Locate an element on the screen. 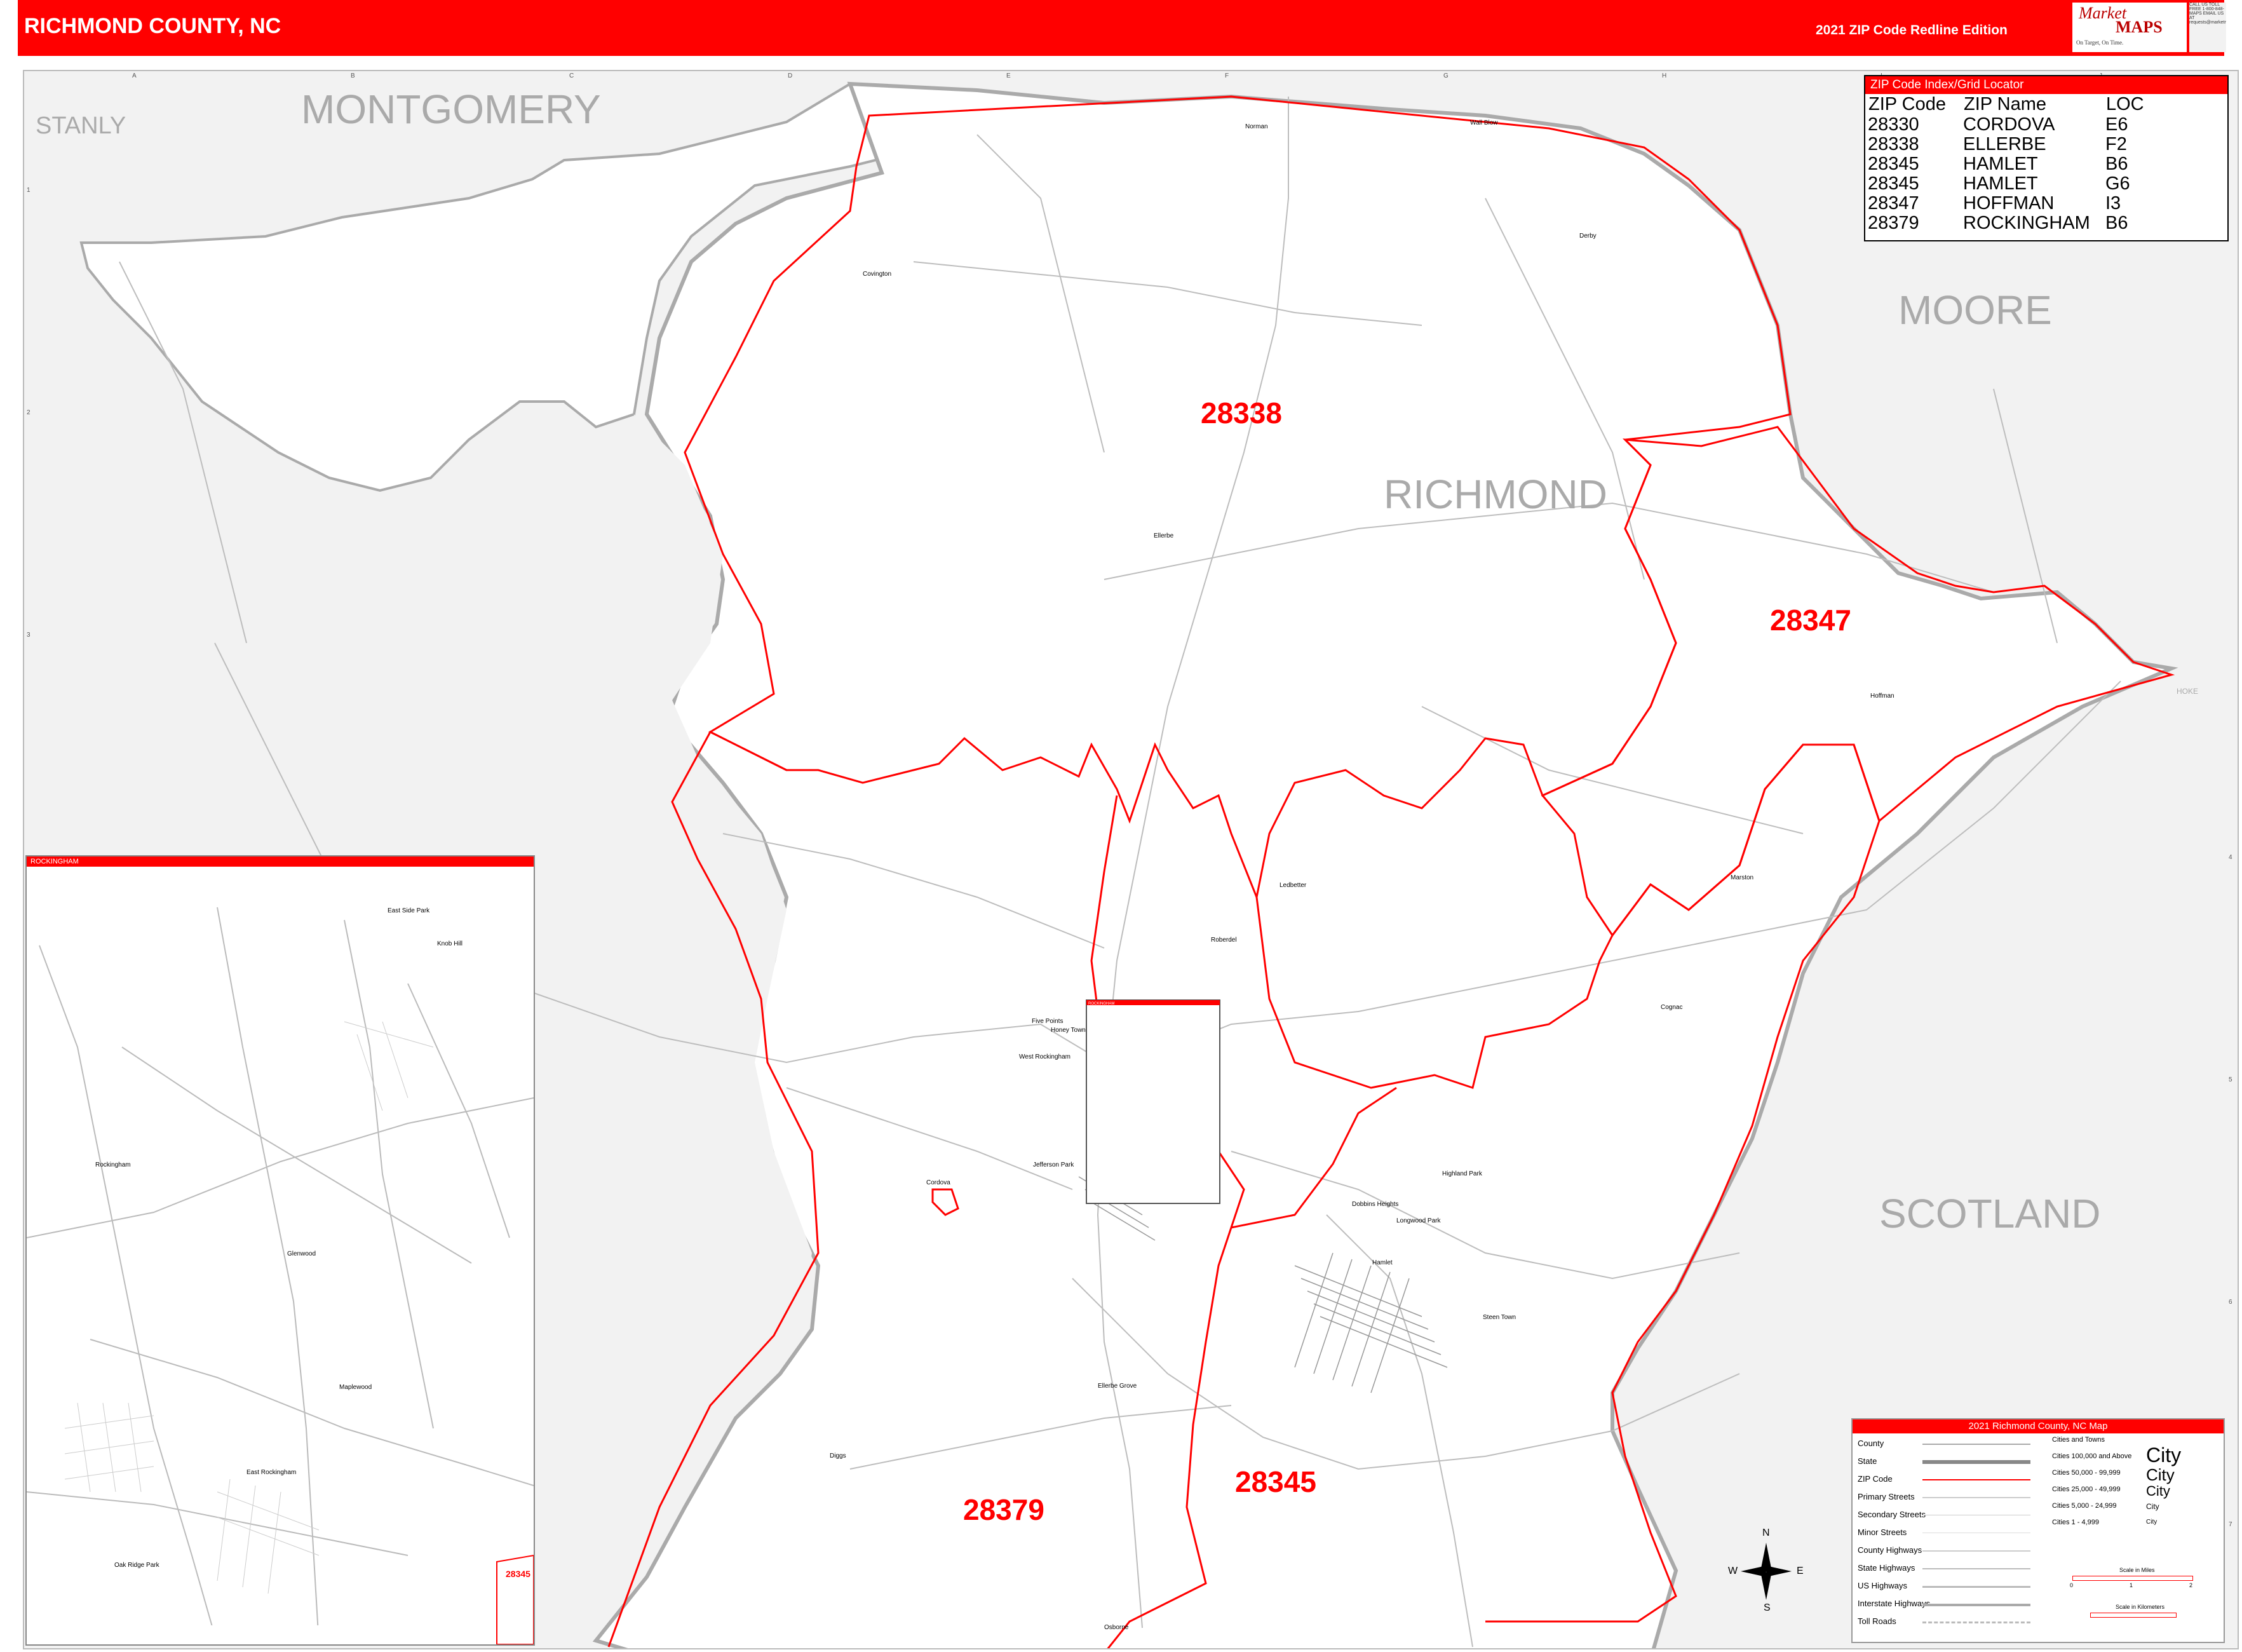  logo-maps-text: MAPS is located at coordinates (2139, 27).